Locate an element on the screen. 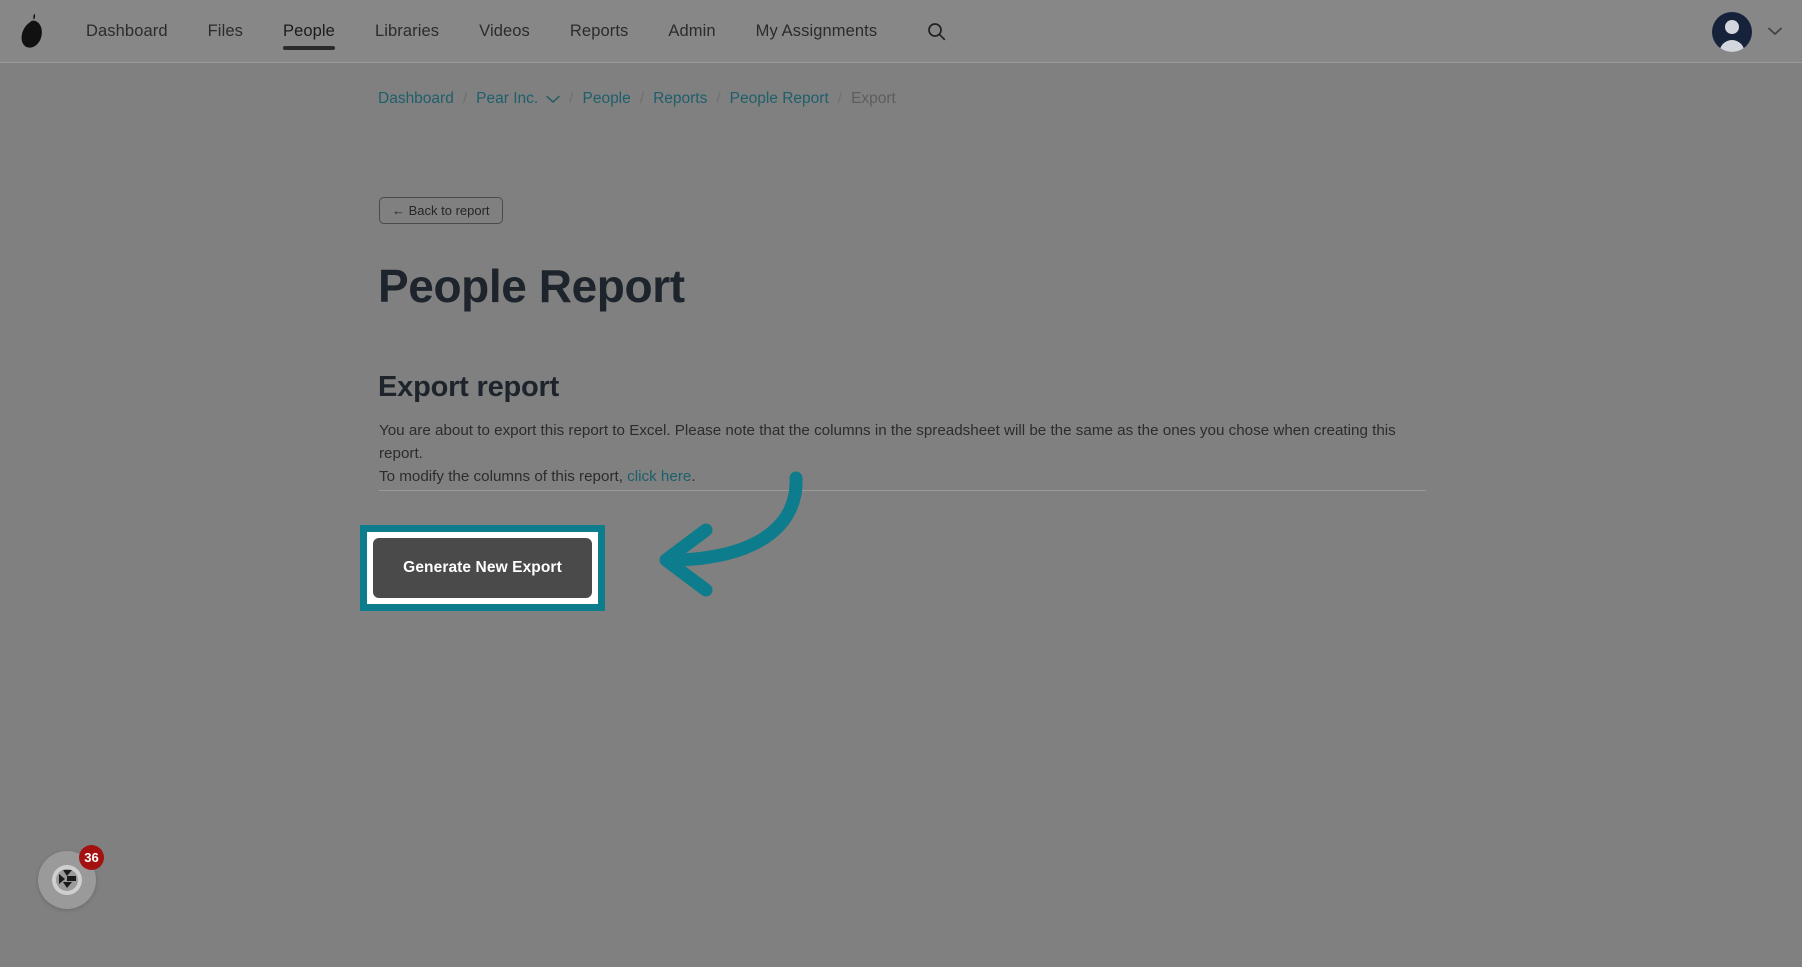  nav-item-label: Libraries is located at coordinates (407, 30).